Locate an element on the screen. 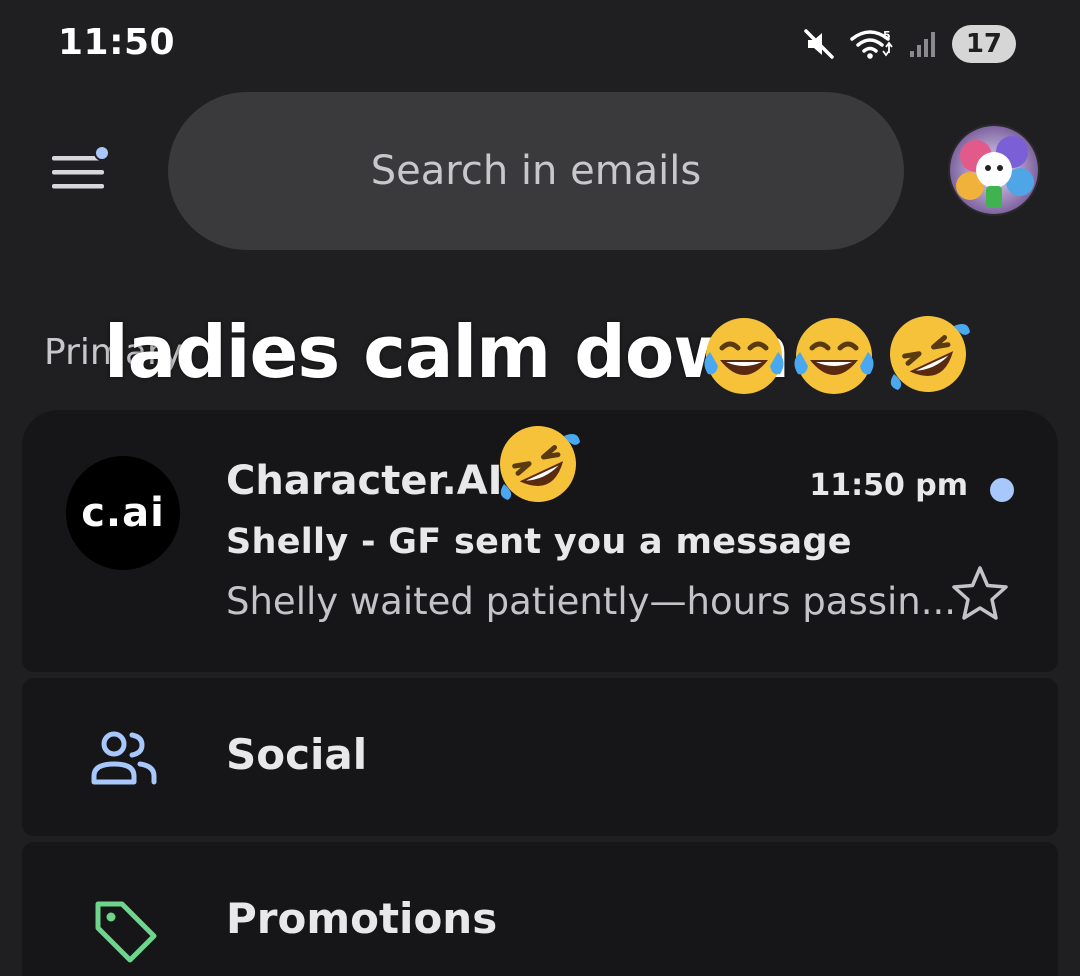 The width and height of the screenshot is (1080, 976). wifi-icon: 5 is located at coordinates (871, 44).